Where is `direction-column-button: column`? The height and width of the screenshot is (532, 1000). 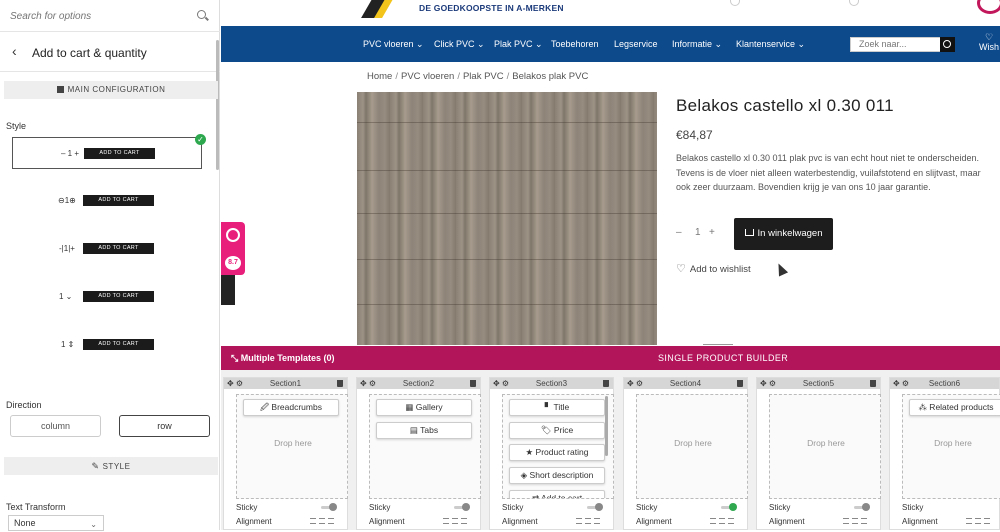
direction-column-button: column is located at coordinates (55, 426).